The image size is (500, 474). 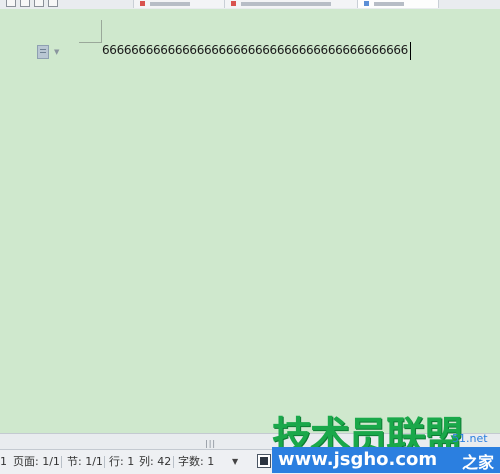 I want to click on watermark-side-text: 51.net, so click(x=470, y=438).